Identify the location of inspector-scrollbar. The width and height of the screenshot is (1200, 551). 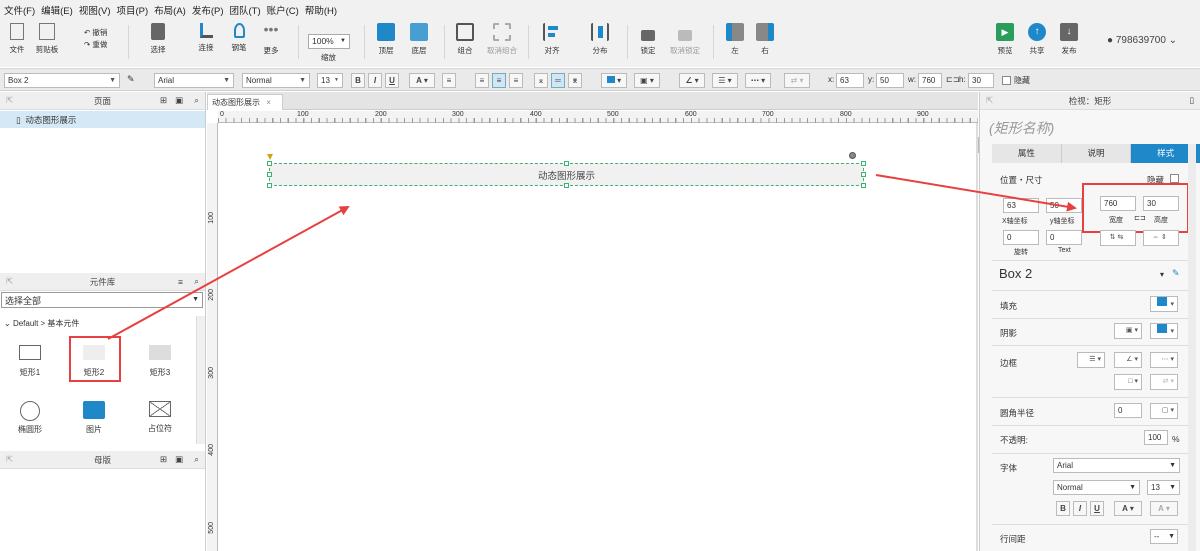
(1192, 347).